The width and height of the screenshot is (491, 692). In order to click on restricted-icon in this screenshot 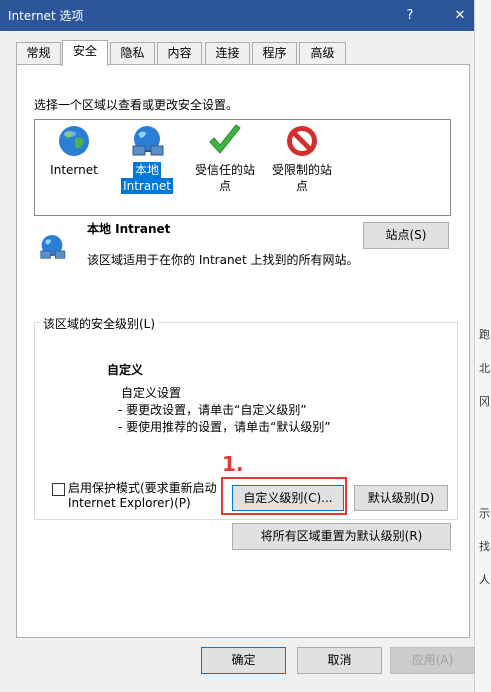, I will do `click(302, 141)`.